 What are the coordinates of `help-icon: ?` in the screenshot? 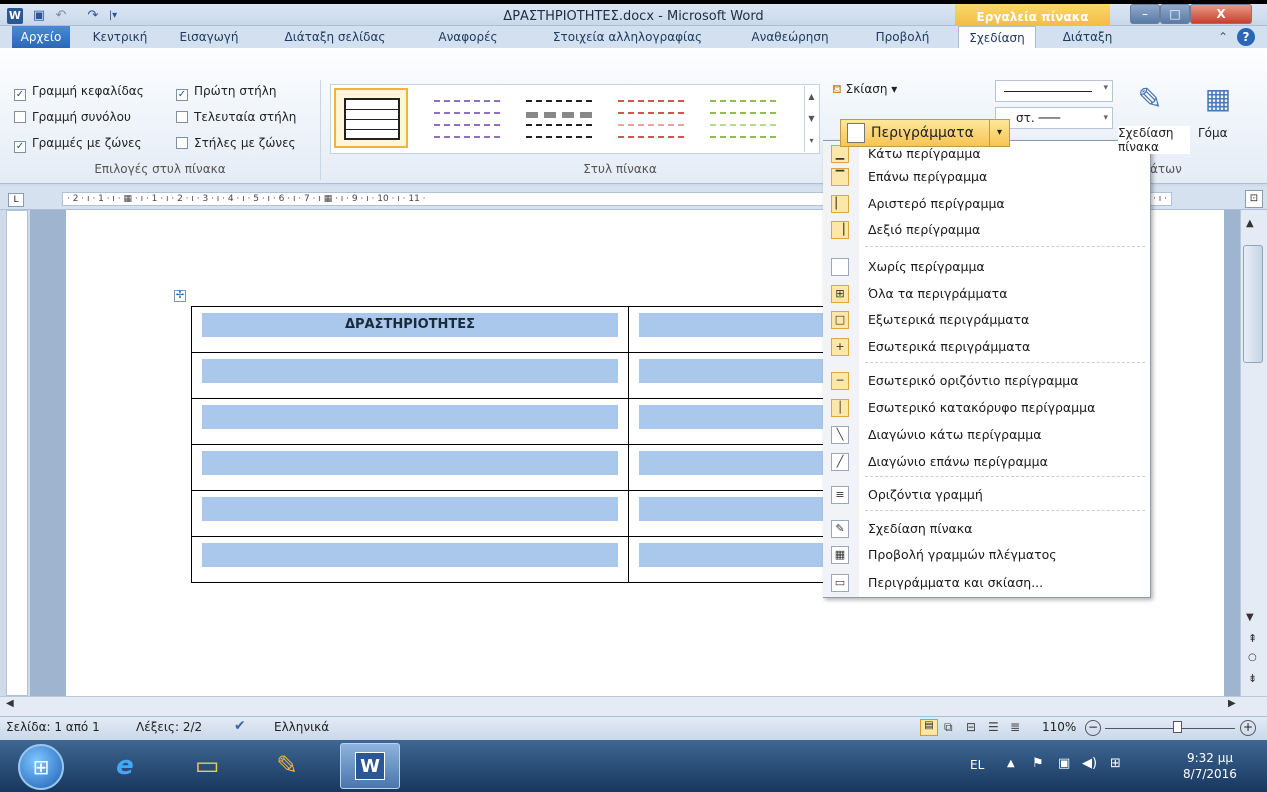 It's located at (1246, 37).